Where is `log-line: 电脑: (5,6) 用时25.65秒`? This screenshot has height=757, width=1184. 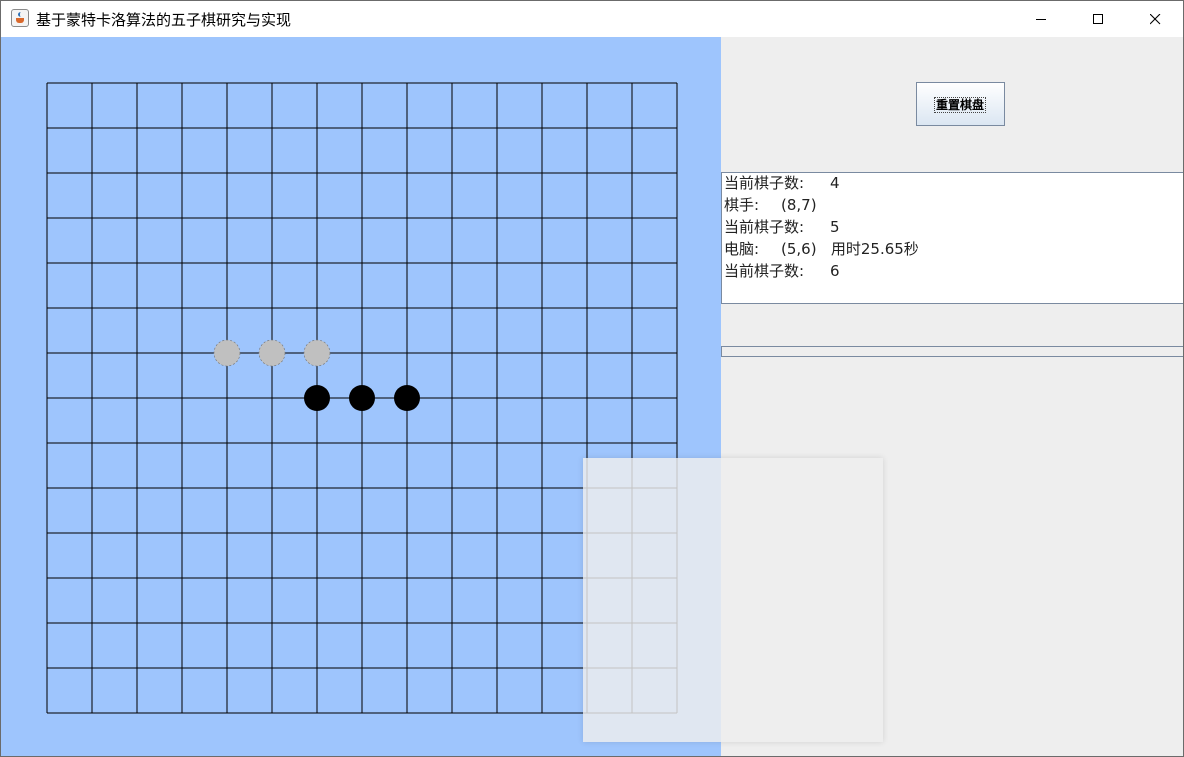
log-line: 电脑: (5,6) 用时25.65秒 is located at coordinates (821, 249).